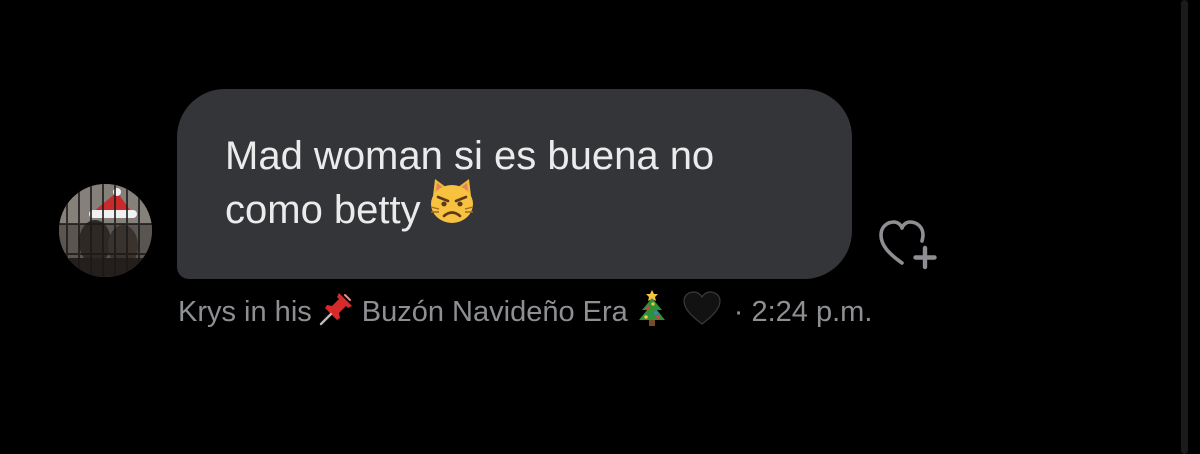 The width and height of the screenshot is (1200, 454). I want to click on avatar-photo-icon, so click(105, 230).